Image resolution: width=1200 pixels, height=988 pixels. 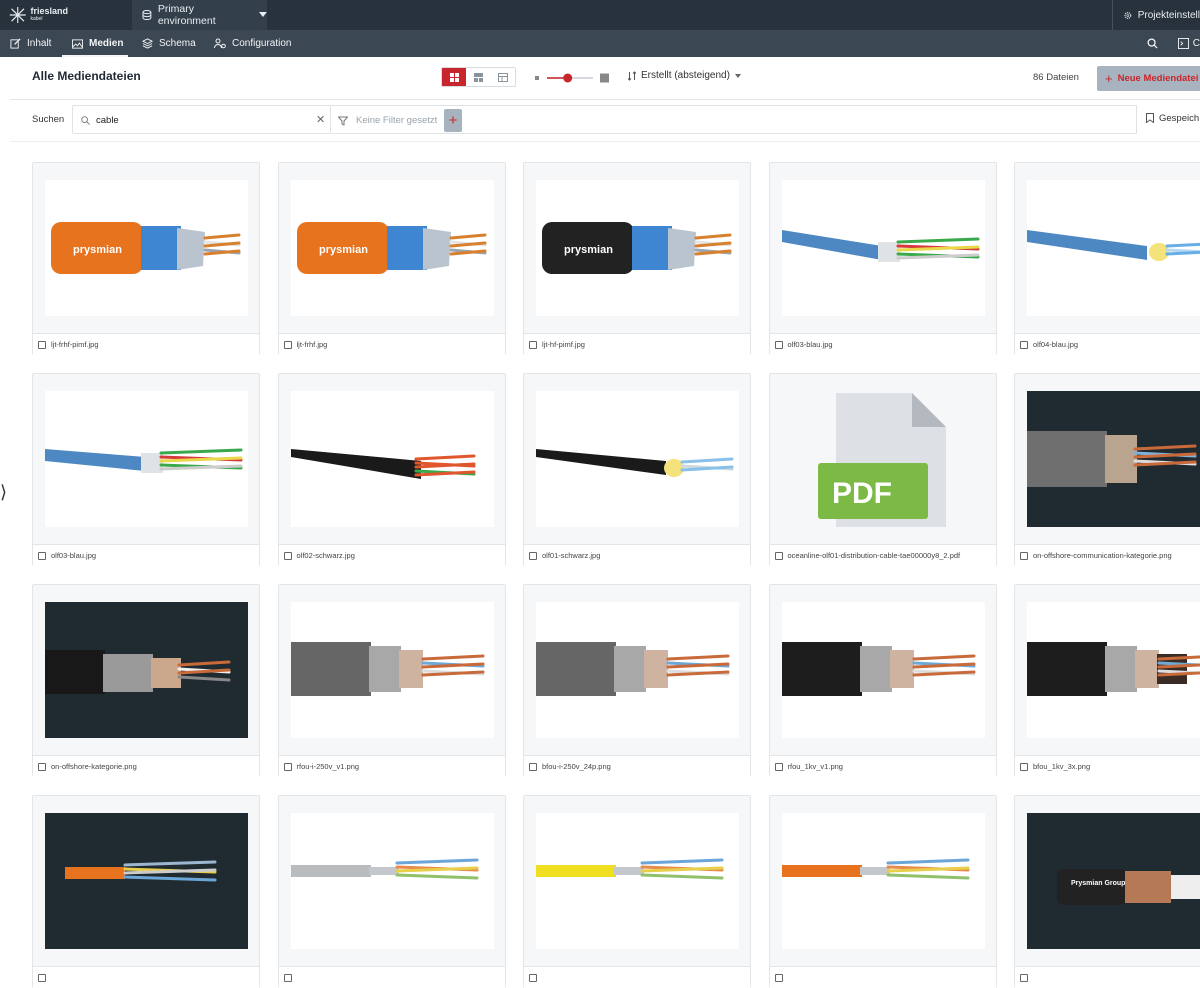 What do you see at coordinates (391, 555) in the screenshot?
I see `media-caption: olf02-schwarz.jpg` at bounding box center [391, 555].